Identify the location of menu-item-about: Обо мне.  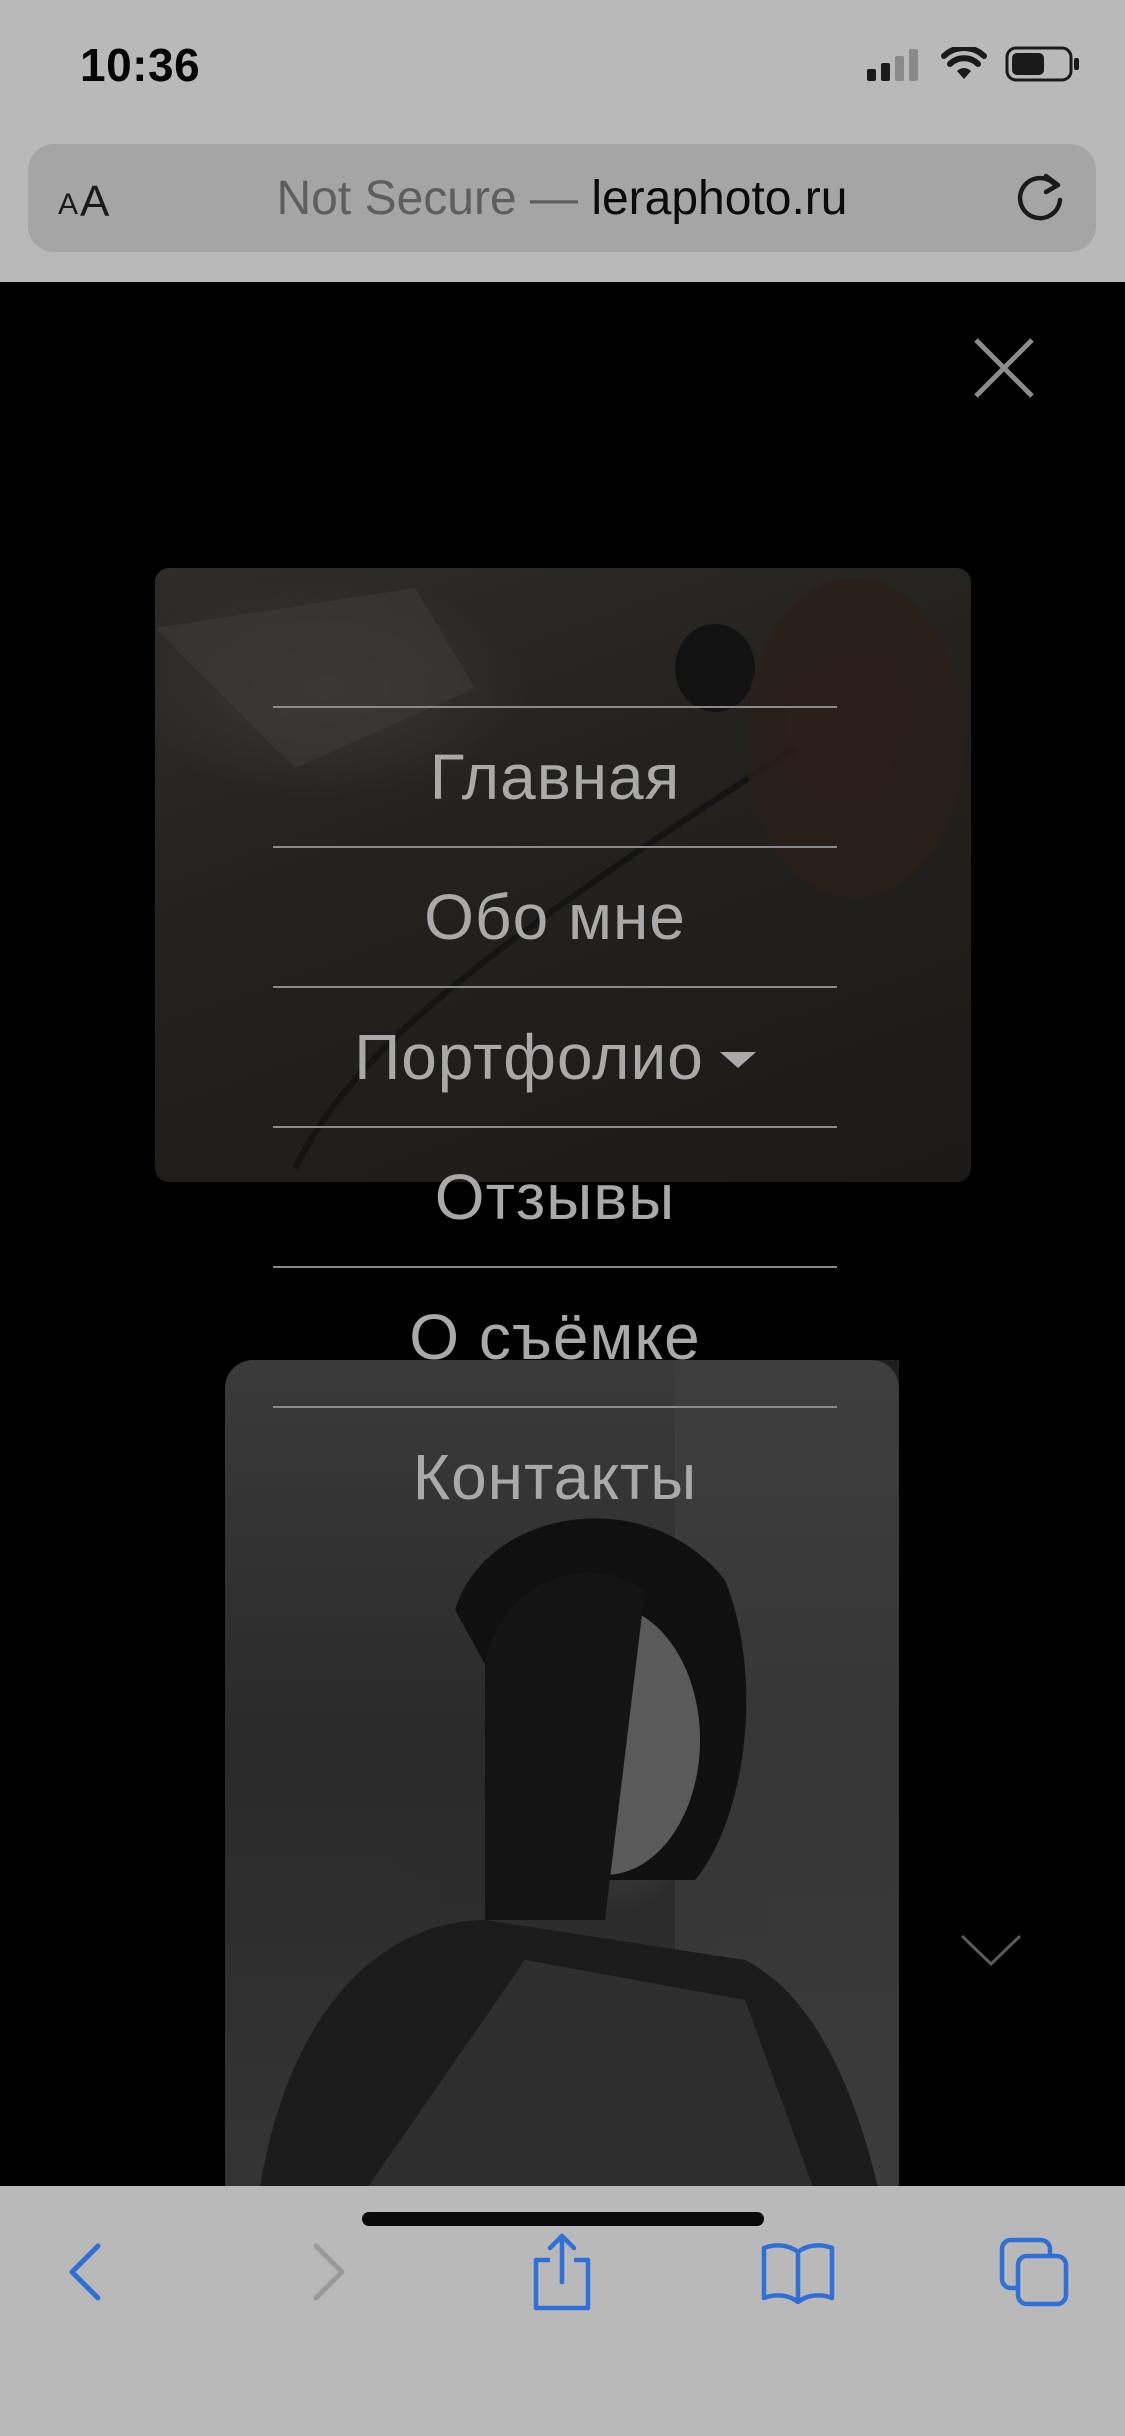
(555, 916).